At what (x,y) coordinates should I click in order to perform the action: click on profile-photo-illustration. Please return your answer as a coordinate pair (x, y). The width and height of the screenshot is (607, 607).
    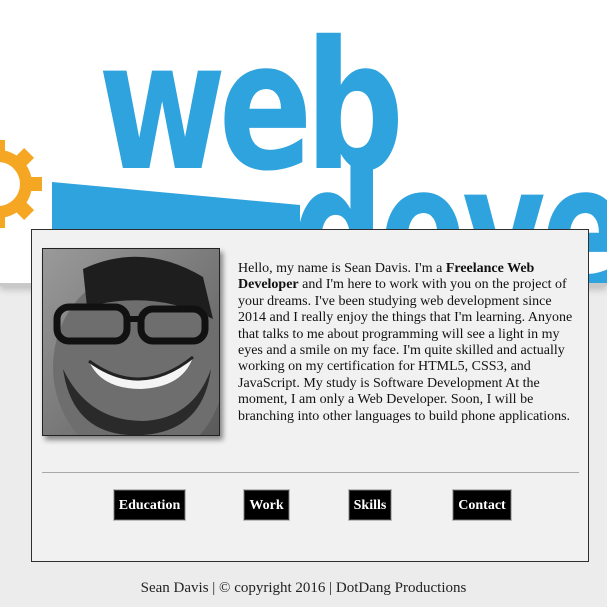
    Looking at the image, I should click on (131, 342).